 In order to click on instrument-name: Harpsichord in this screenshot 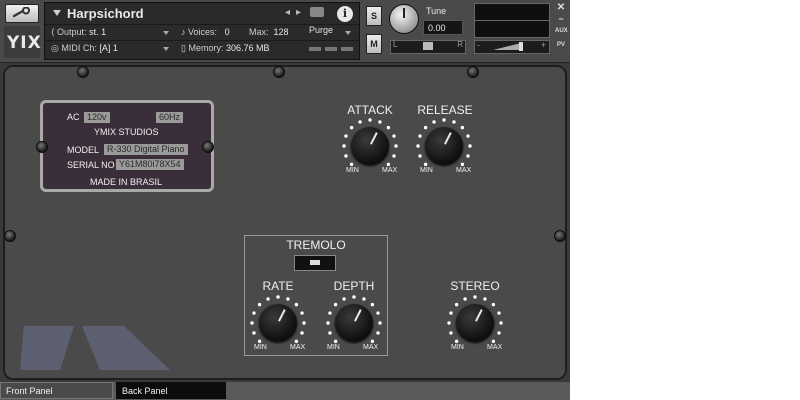, I will do `click(105, 13)`.